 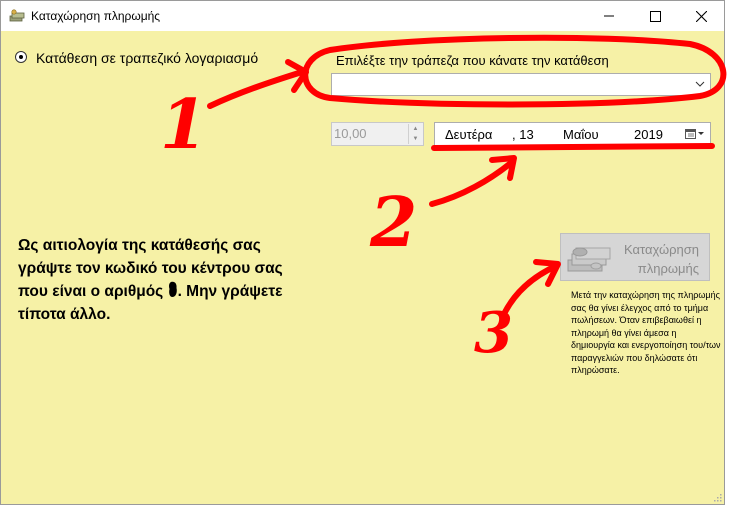 I want to click on spin-down-arrow: ▼, so click(x=415, y=139).